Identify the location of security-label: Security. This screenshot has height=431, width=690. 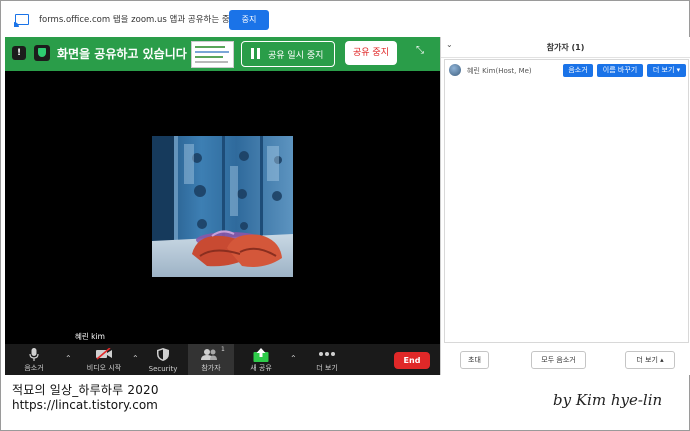
(163, 369).